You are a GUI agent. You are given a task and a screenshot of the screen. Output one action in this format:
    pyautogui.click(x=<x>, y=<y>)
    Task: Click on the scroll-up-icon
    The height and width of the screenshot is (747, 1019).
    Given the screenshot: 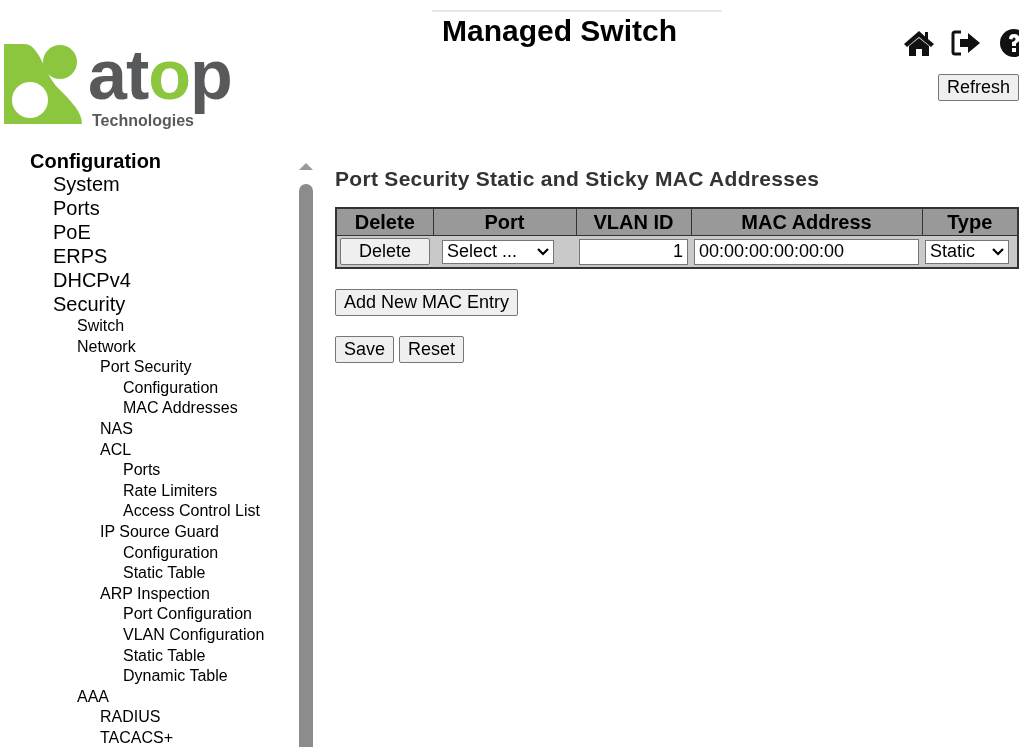 What is the action you would take?
    pyautogui.click(x=306, y=166)
    